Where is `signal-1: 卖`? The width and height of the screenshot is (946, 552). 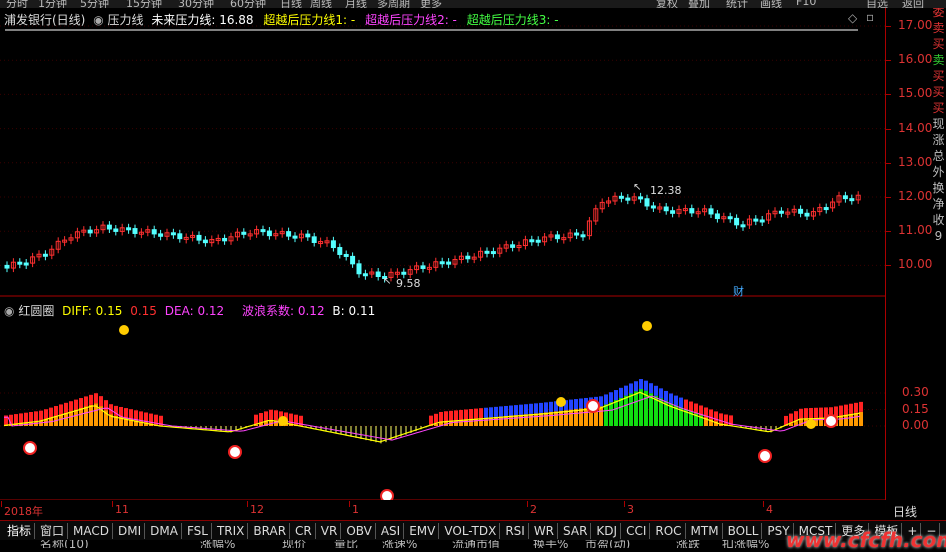 signal-1: 卖 is located at coordinates (938, 28).